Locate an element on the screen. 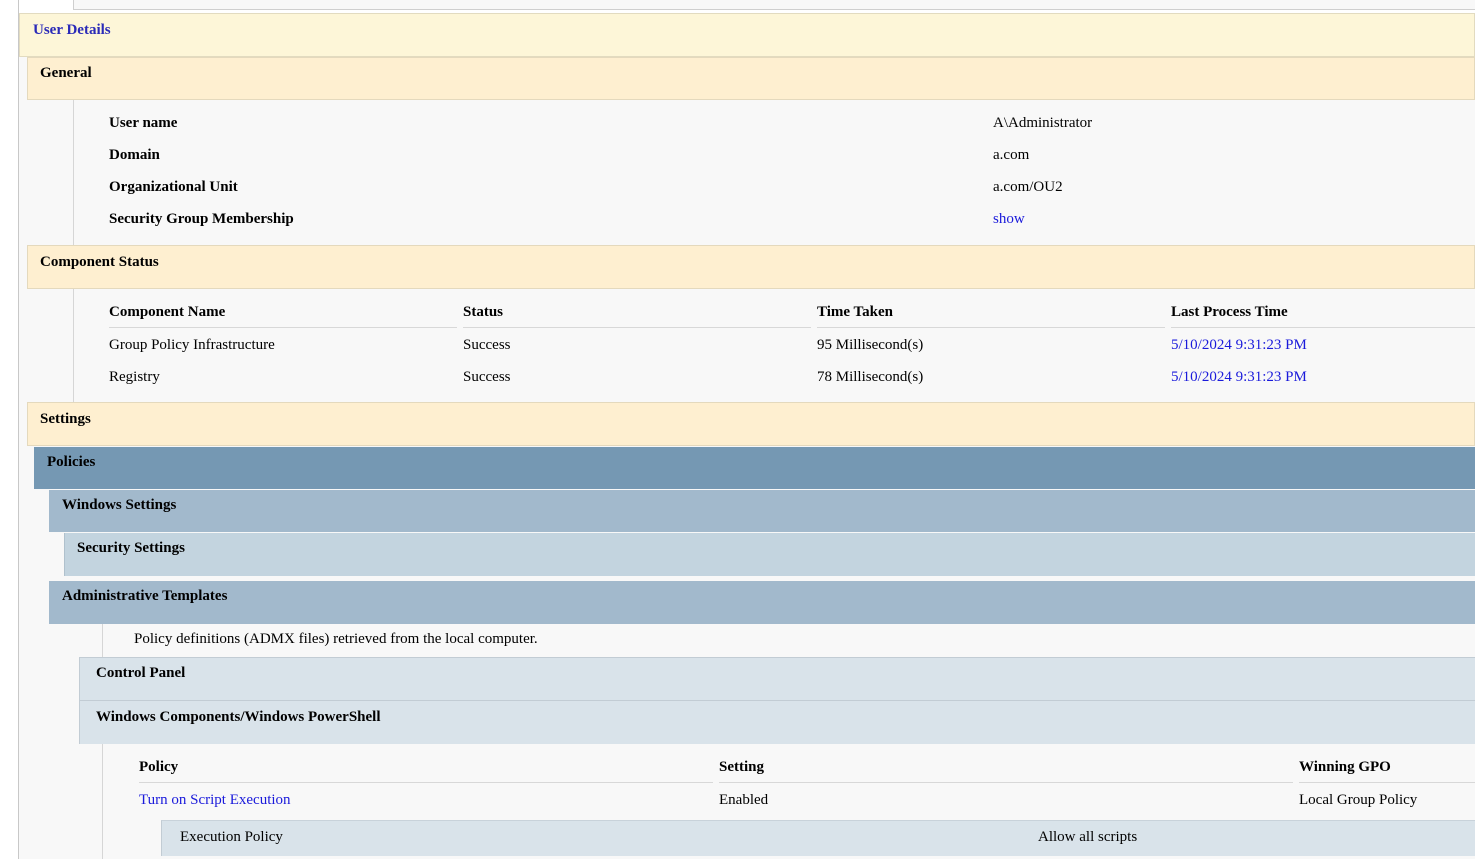 This screenshot has height=859, width=1475. show-groups-link: show is located at coordinates (1009, 219).